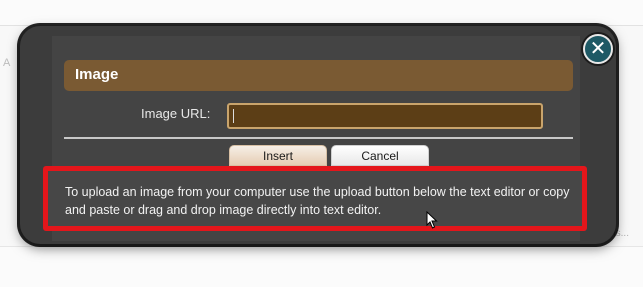 This screenshot has height=287, width=643. What do you see at coordinates (385, 116) in the screenshot?
I see `image-url-input` at bounding box center [385, 116].